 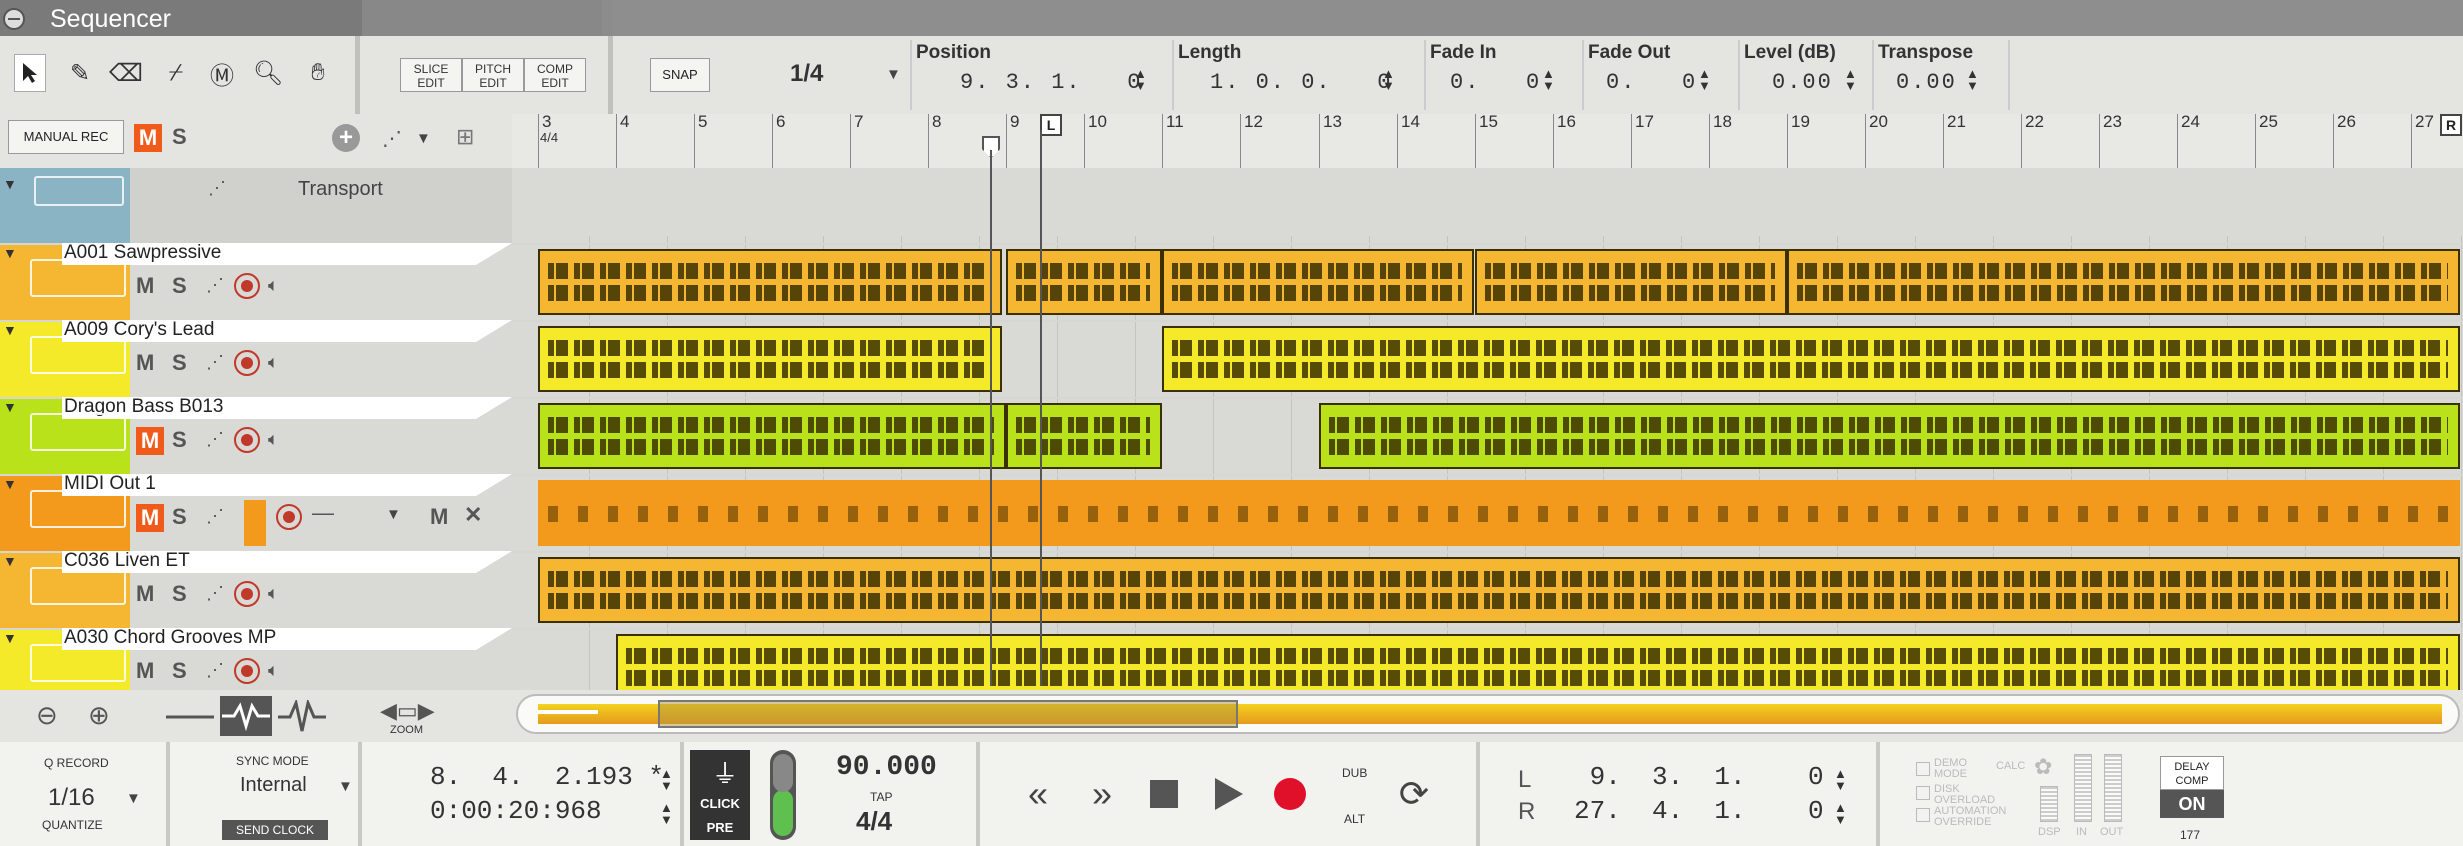 I want to click on stop-icon, so click(x=1164, y=794).